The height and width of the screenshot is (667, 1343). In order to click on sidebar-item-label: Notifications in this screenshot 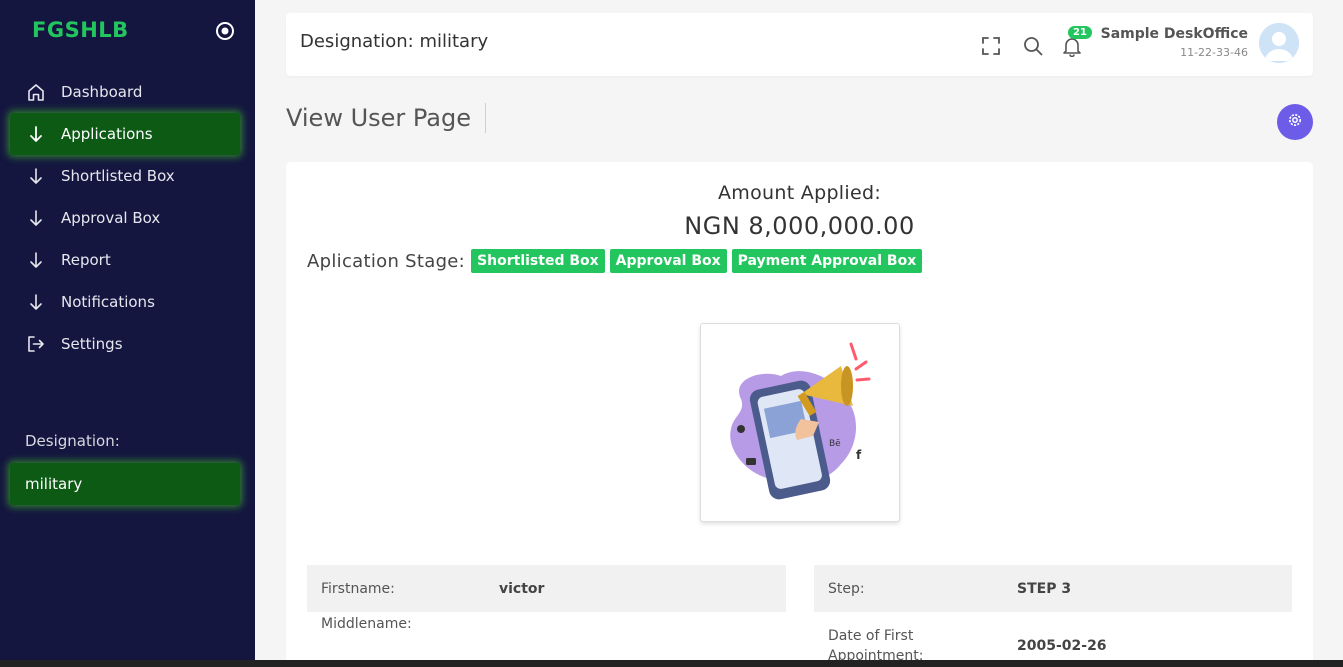, I will do `click(108, 302)`.